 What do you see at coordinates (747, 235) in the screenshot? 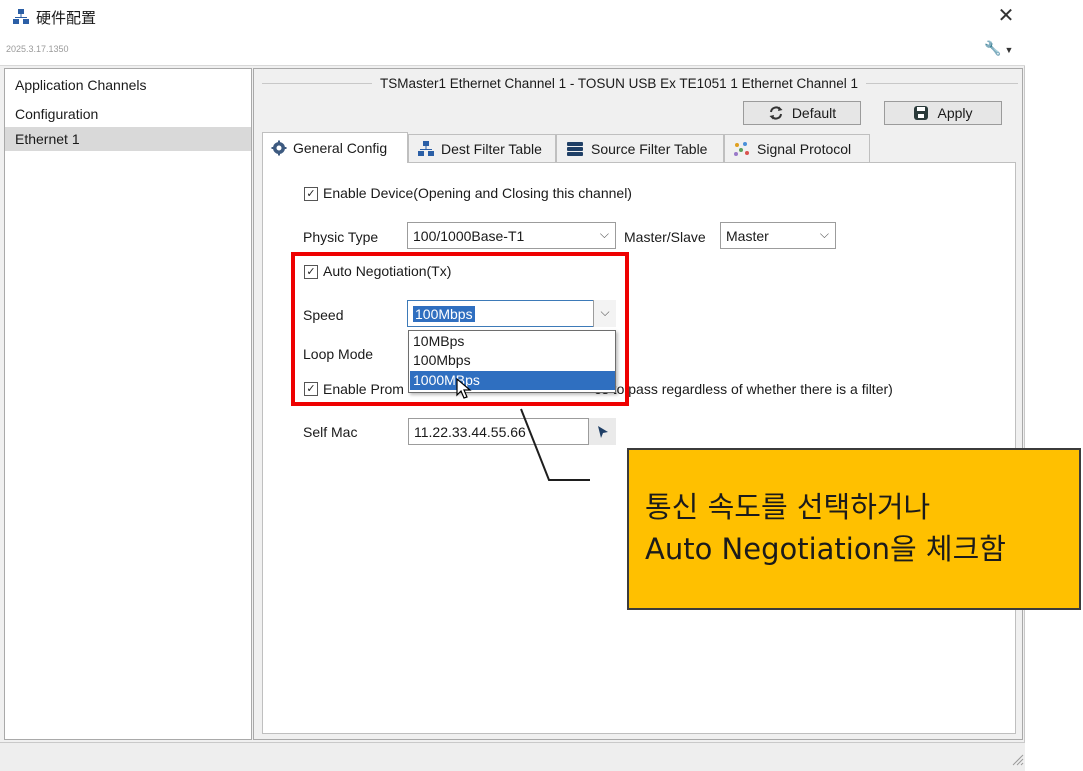
I see `master-slave-value: Master` at bounding box center [747, 235].